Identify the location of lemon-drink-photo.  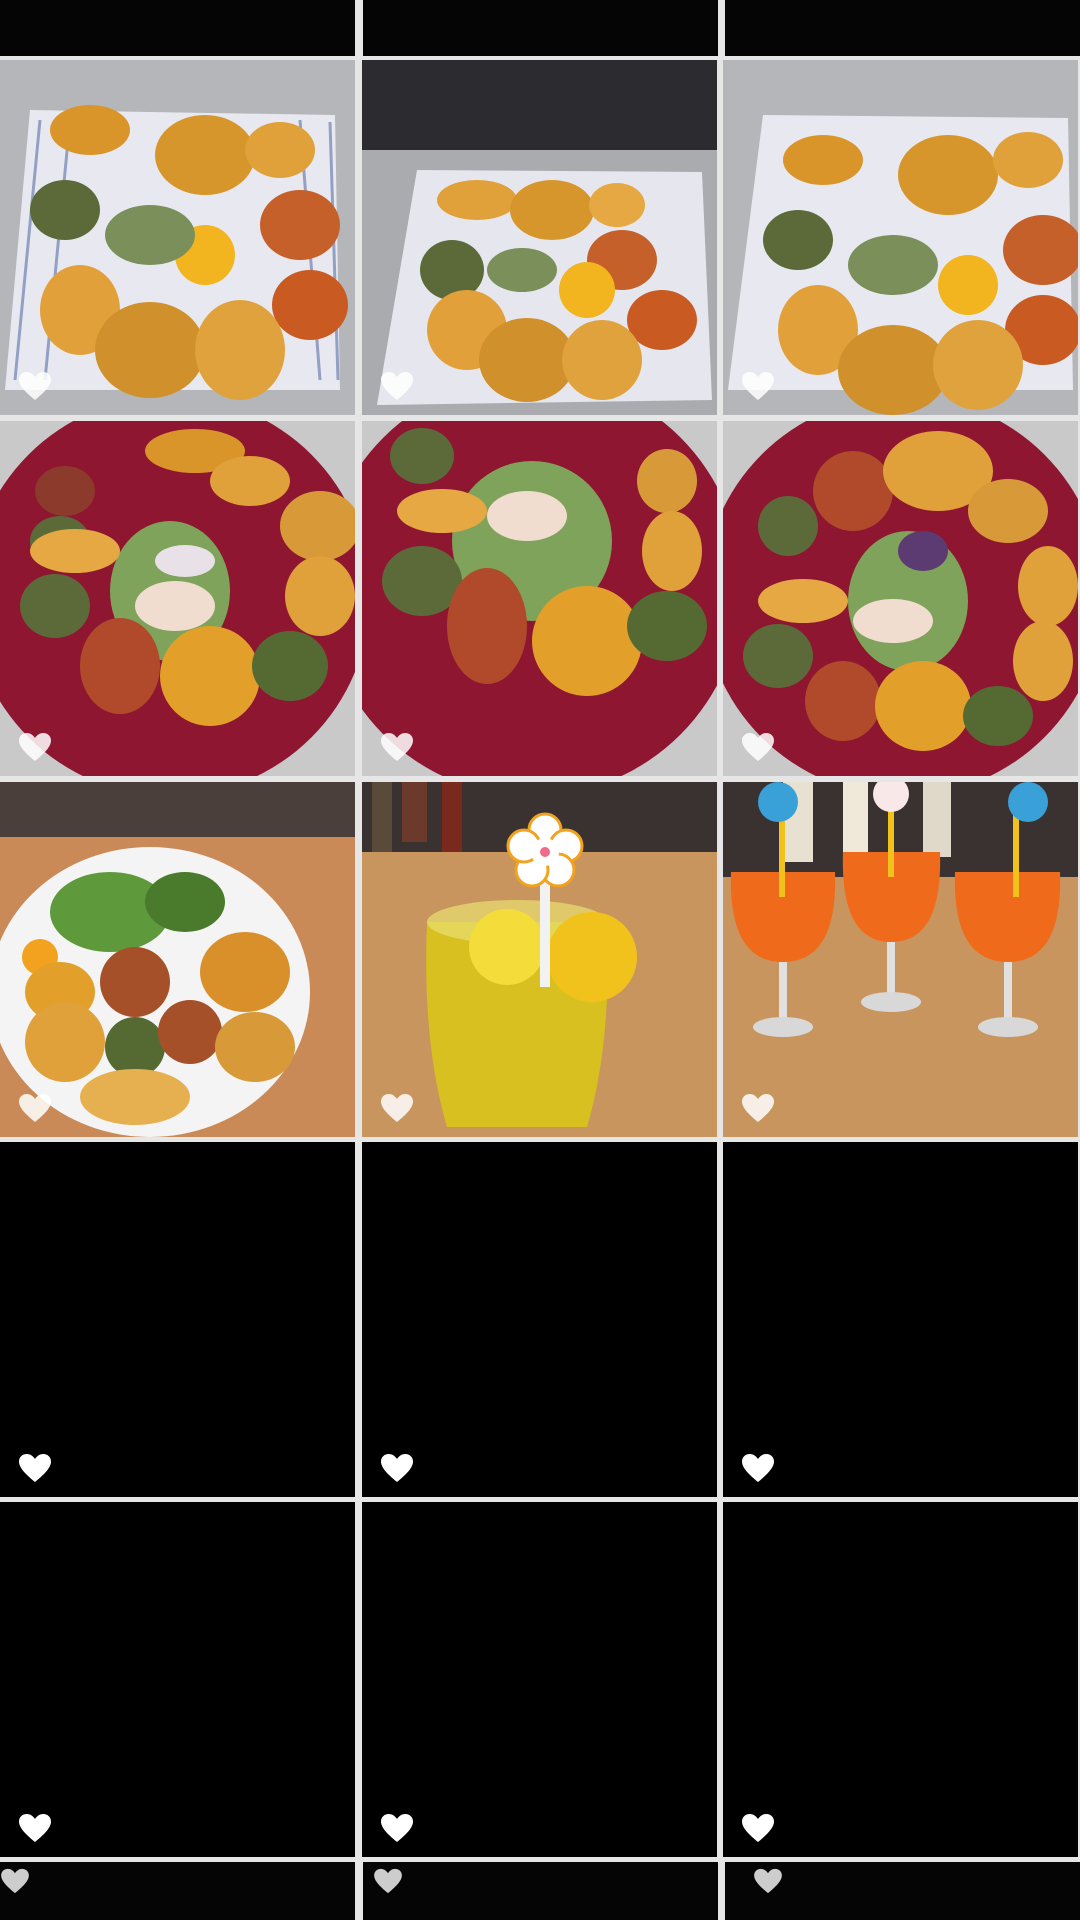
(539, 959).